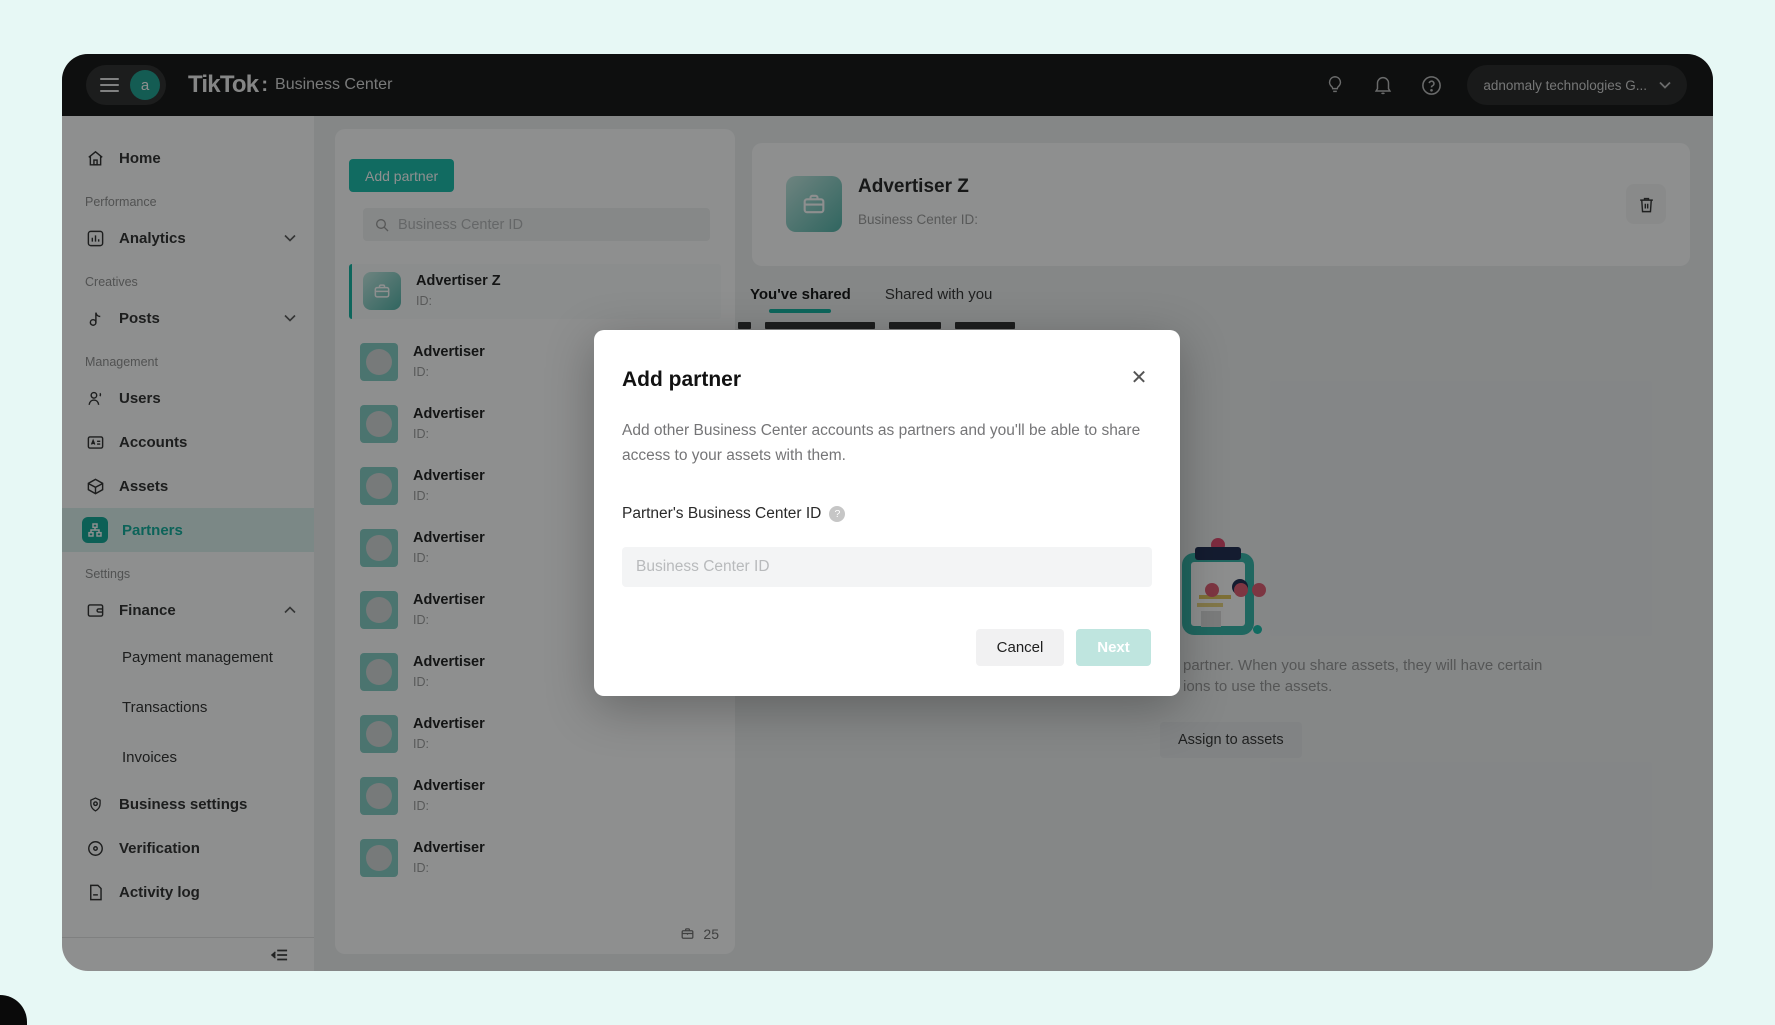  What do you see at coordinates (1113, 647) in the screenshot?
I see `next-button: Next` at bounding box center [1113, 647].